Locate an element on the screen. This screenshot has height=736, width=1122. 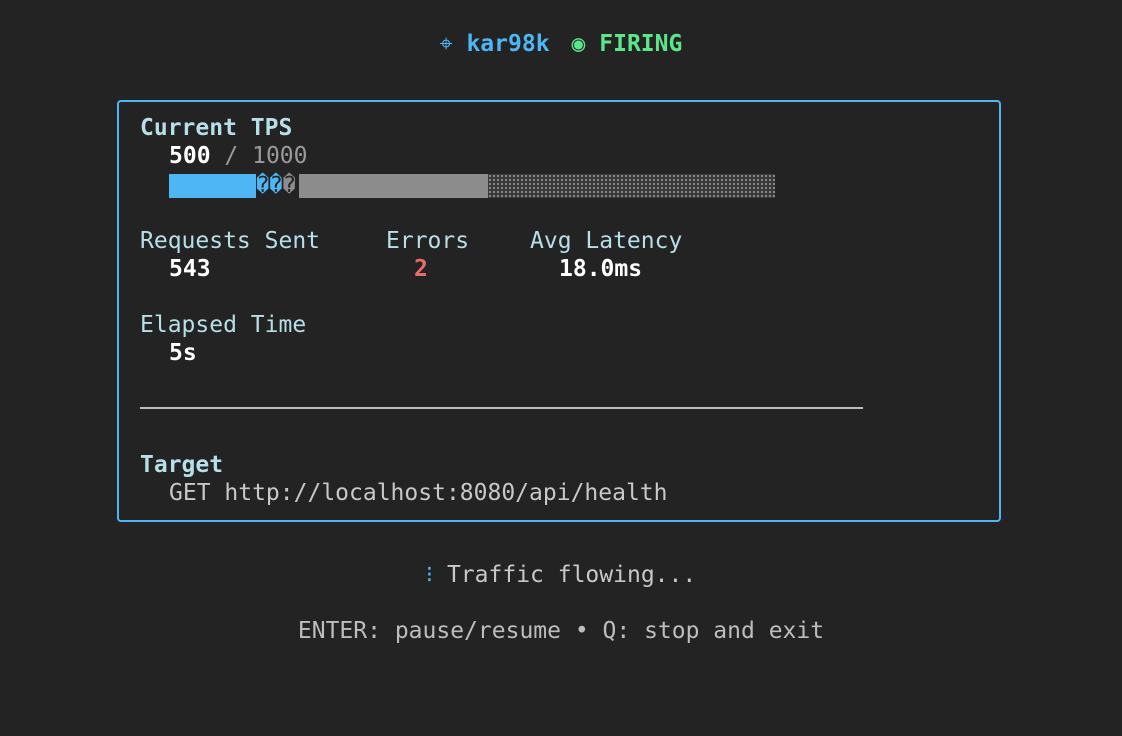
elapsed-time-value: 5s is located at coordinates (183, 353).